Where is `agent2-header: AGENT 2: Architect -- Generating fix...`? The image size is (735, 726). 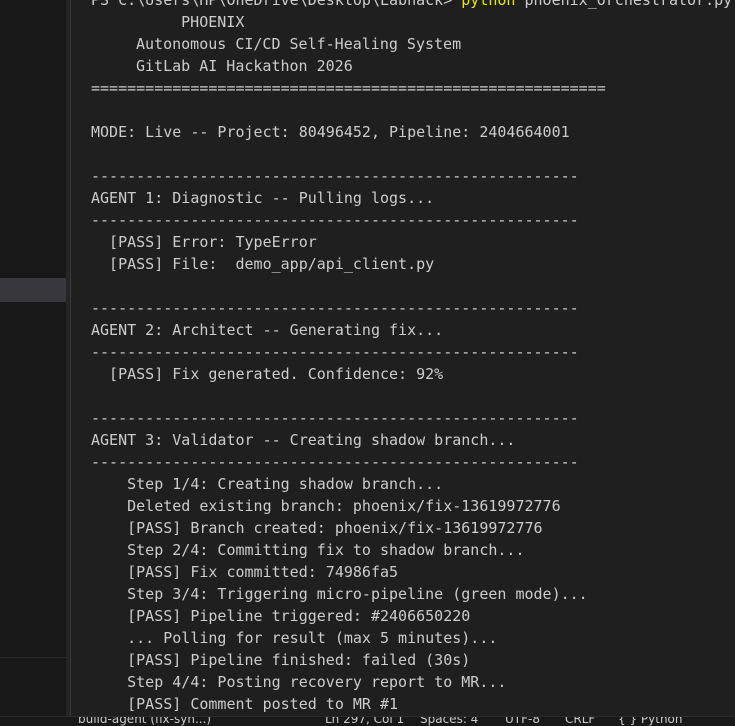
agent2-header: AGENT 2: Architect -- Generating fix... is located at coordinates (267, 330).